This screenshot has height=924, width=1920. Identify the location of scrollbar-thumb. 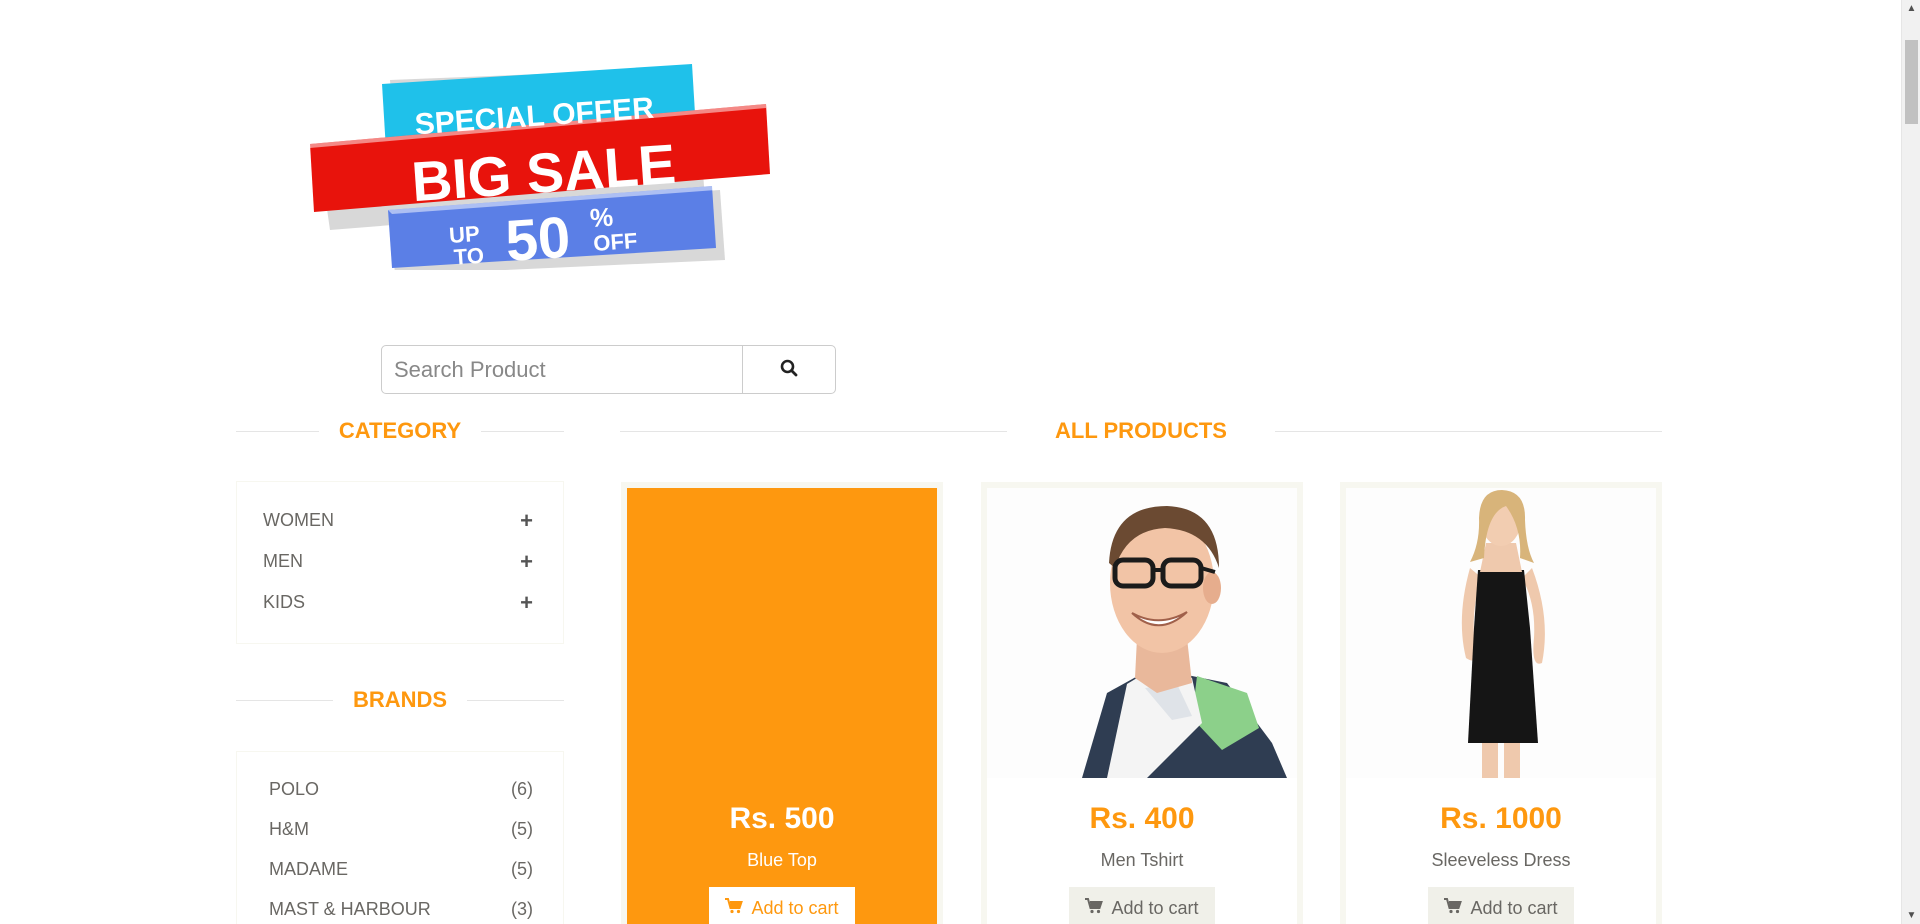
(1911, 82).